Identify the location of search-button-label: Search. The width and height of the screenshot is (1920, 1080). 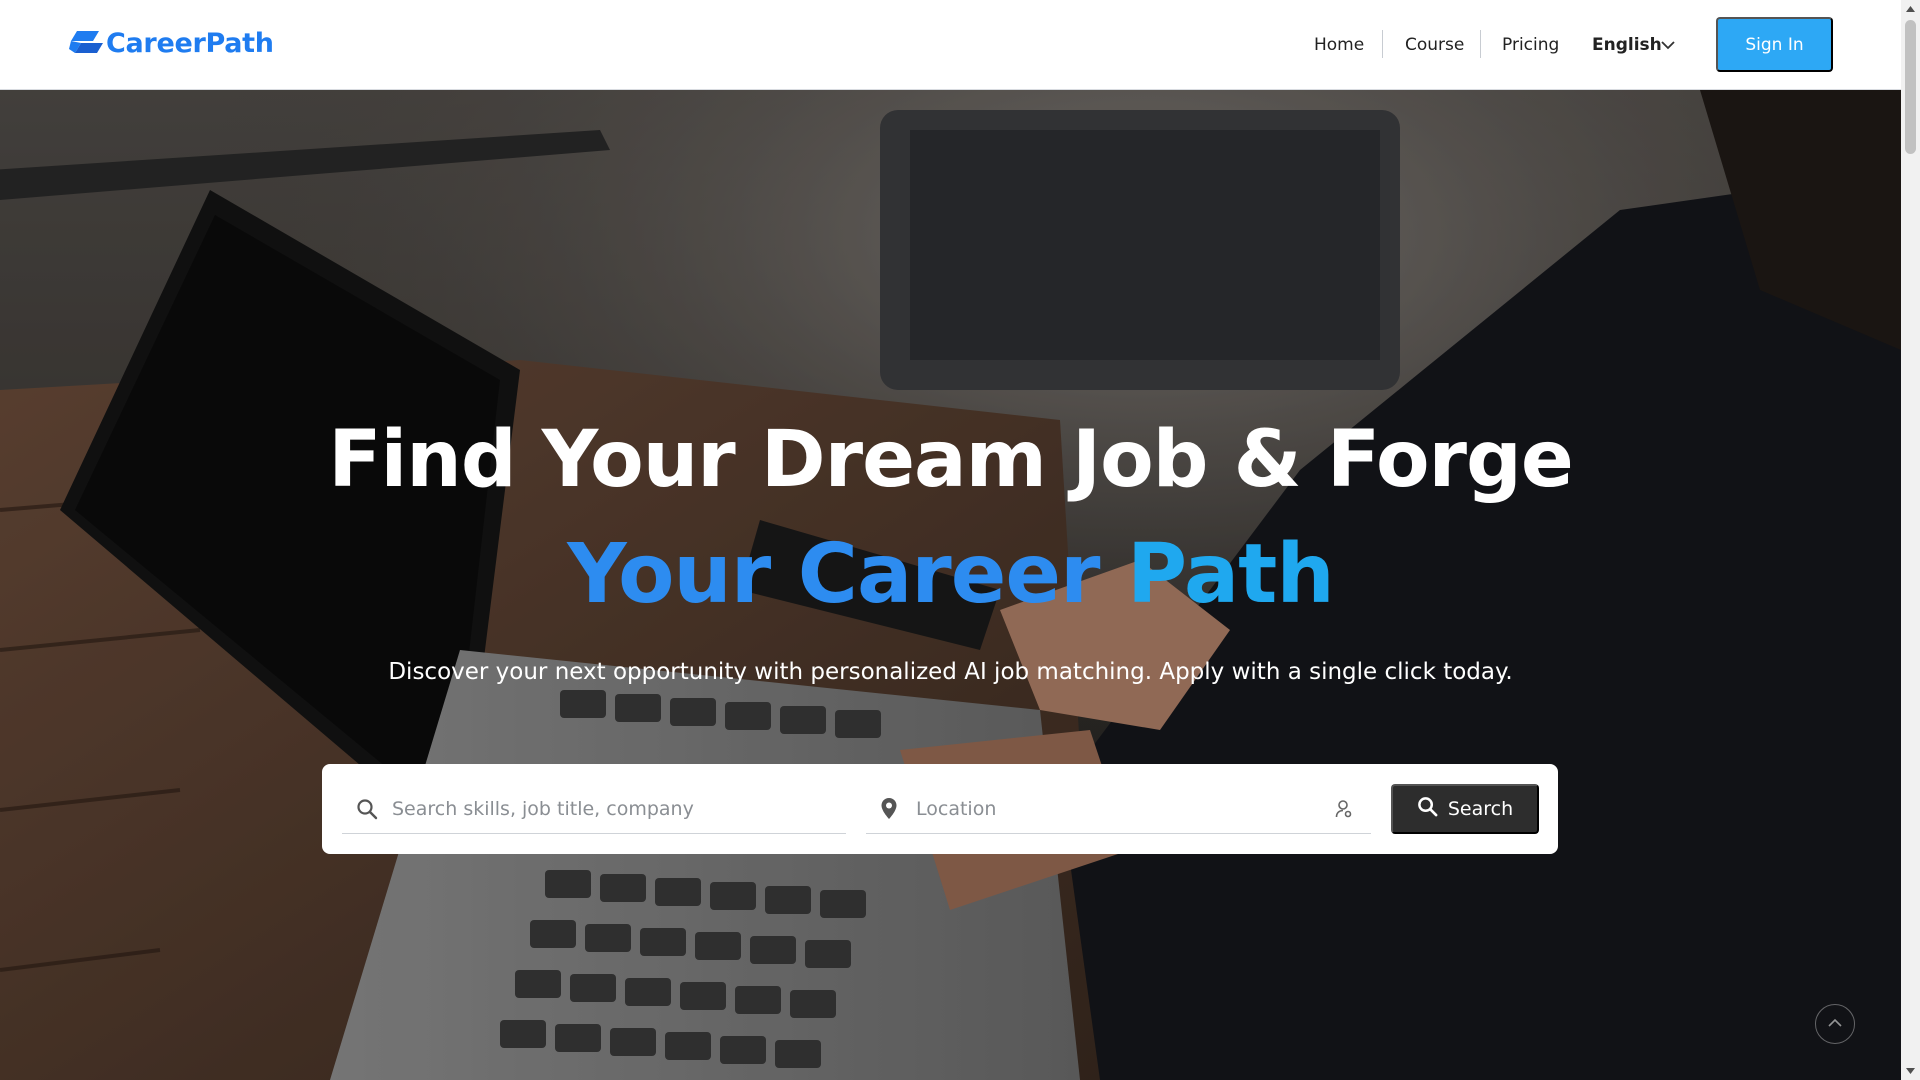
(1480, 809).